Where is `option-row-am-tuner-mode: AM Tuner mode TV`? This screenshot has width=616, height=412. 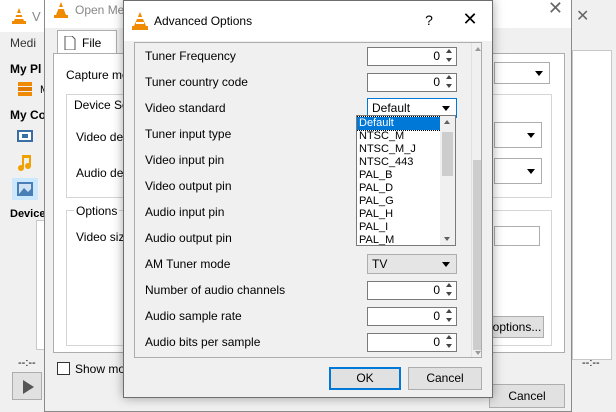 option-row-am-tuner-mode: AM Tuner mode TV is located at coordinates (305, 264).